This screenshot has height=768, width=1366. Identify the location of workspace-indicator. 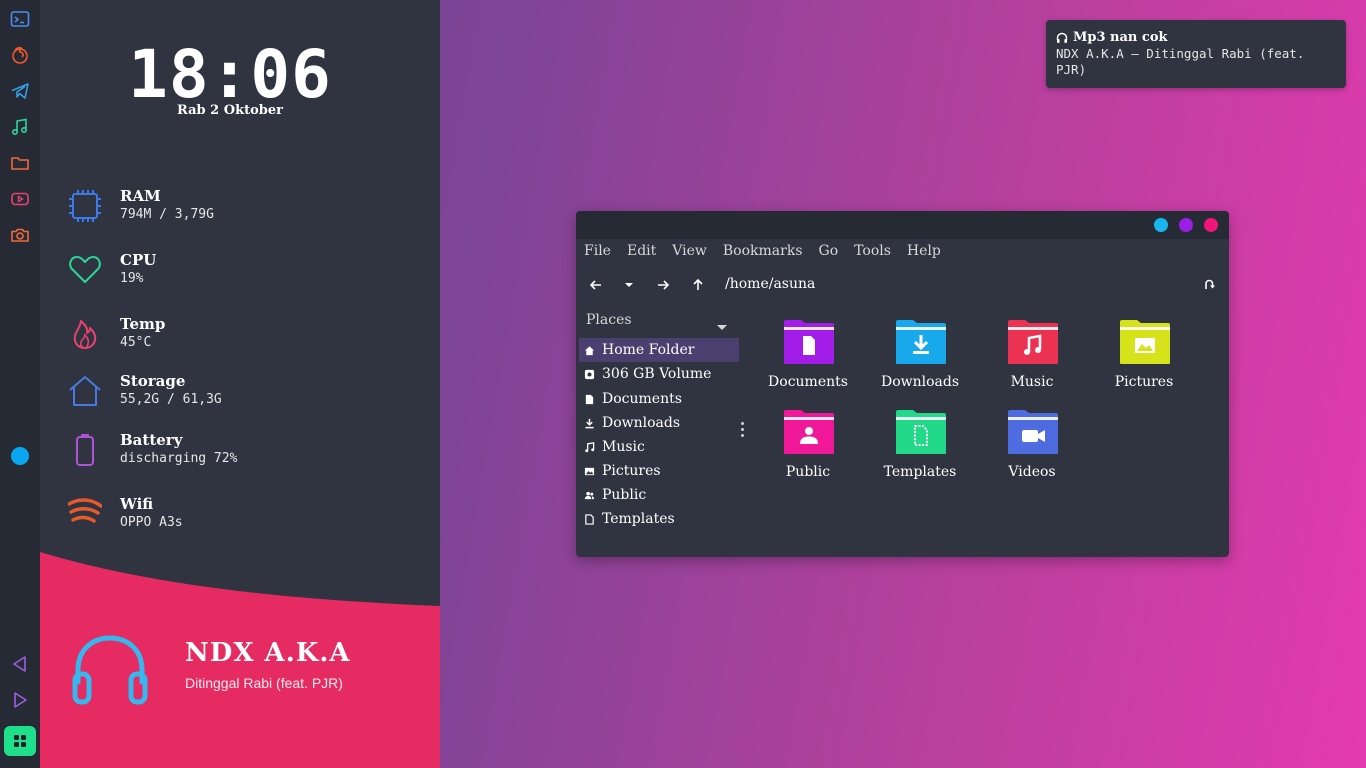
(20, 456).